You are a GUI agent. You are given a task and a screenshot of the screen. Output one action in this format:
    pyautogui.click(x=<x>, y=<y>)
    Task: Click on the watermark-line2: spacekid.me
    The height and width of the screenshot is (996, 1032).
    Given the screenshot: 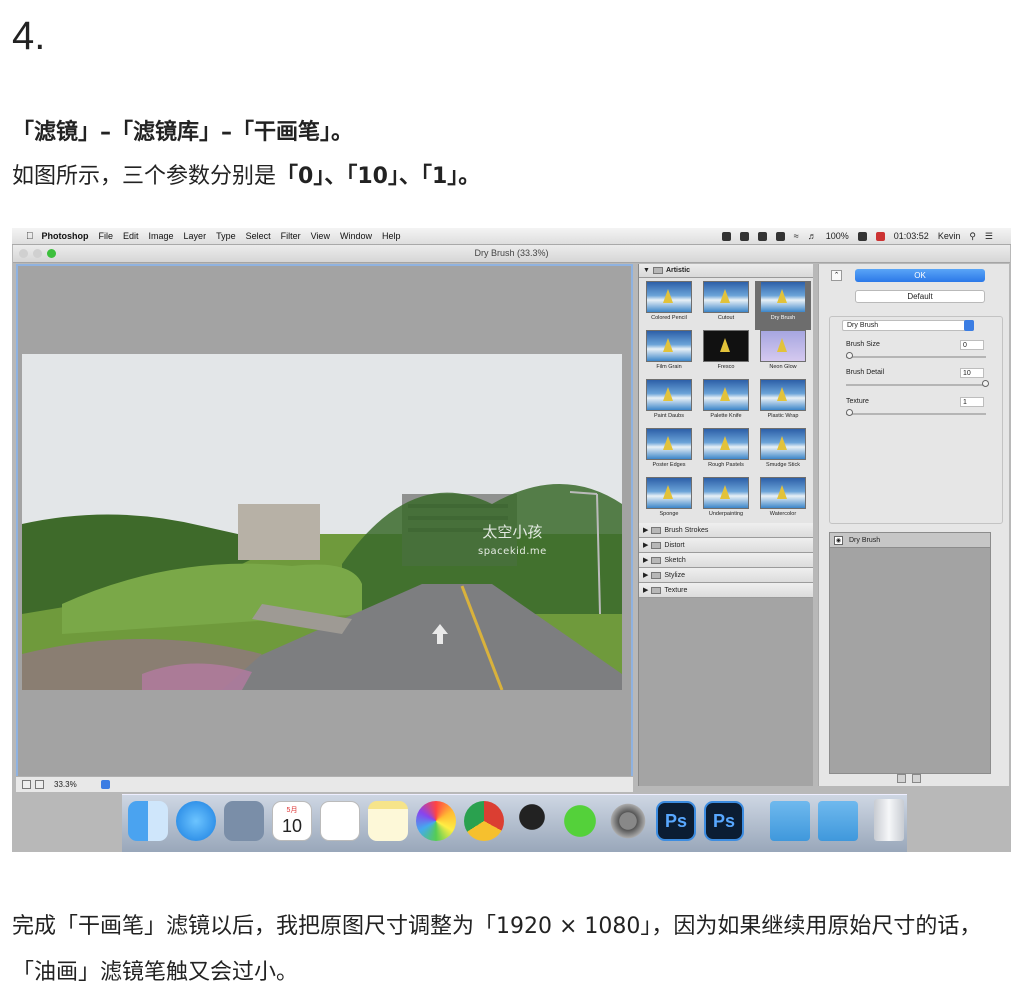 What is the action you would take?
    pyautogui.click(x=512, y=551)
    